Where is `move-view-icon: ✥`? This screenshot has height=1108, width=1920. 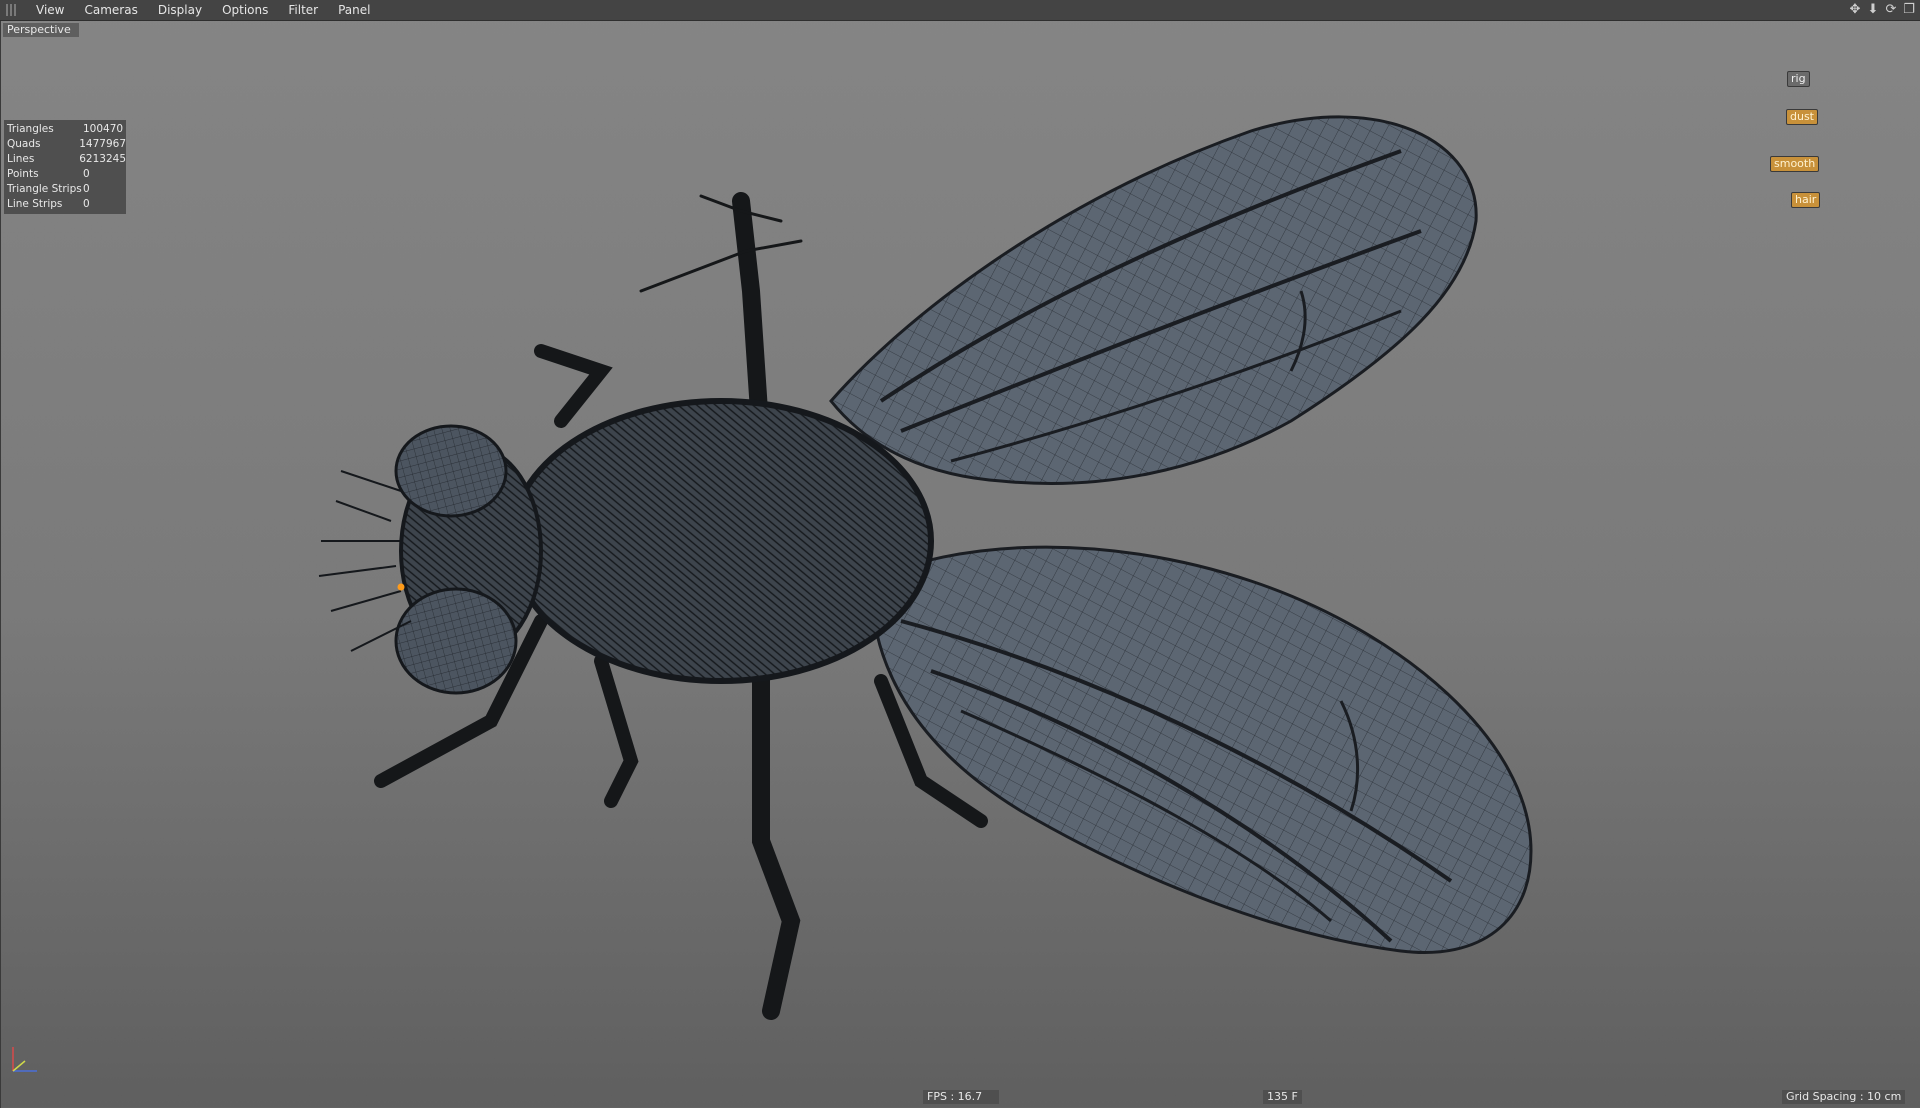 move-view-icon: ✥ is located at coordinates (1855, 9).